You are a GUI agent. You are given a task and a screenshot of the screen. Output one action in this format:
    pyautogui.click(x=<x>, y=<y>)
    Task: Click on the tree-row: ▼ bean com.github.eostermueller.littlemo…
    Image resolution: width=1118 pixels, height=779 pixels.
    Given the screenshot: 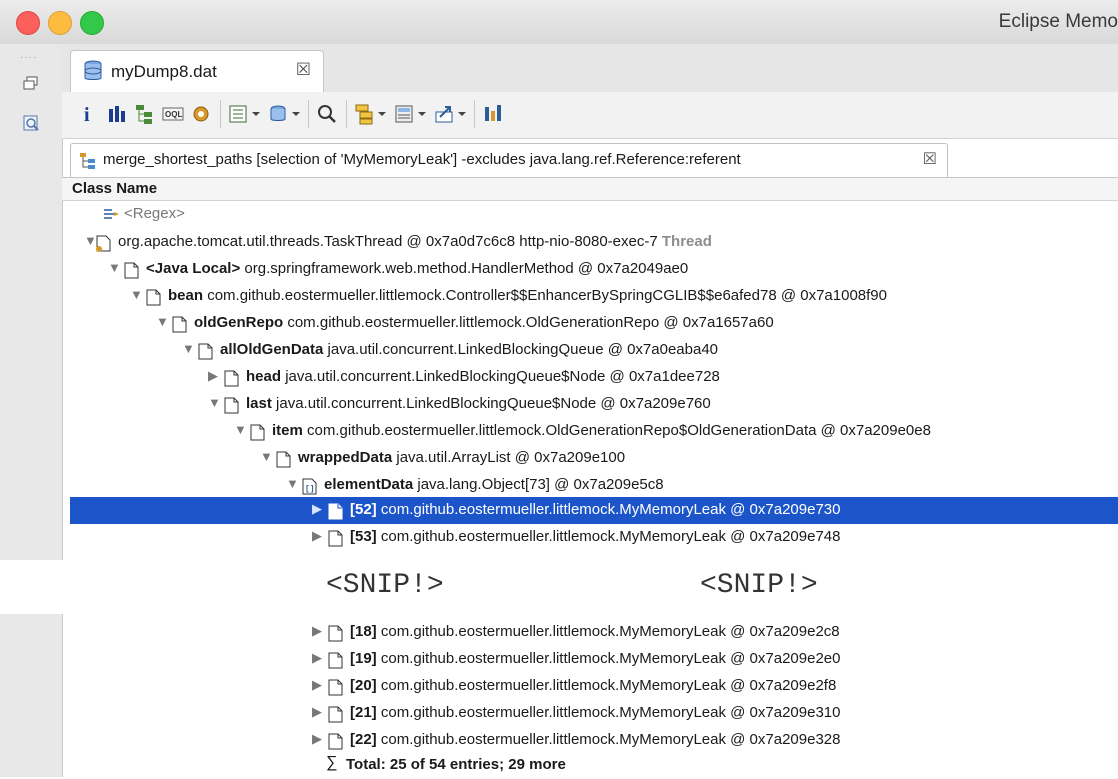 What is the action you would take?
    pyautogui.click(x=594, y=296)
    